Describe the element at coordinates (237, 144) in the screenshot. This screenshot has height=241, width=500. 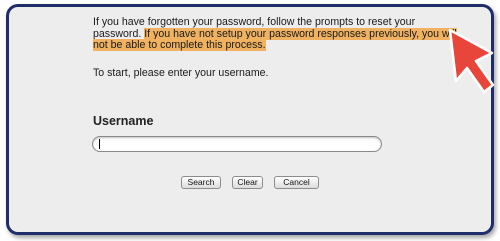
I see `username-input` at that location.